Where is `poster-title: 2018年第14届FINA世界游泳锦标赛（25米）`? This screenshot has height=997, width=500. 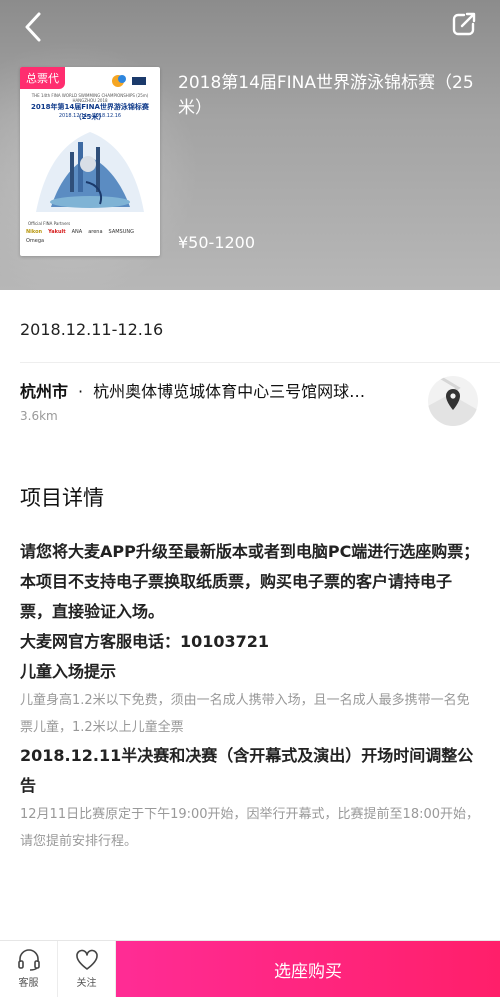 poster-title: 2018年第14届FINA世界游泳锦标赛（25米） is located at coordinates (90, 112).